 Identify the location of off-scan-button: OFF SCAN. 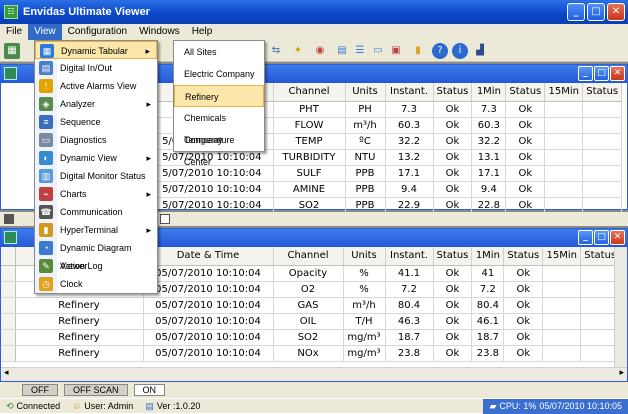
(96, 390).